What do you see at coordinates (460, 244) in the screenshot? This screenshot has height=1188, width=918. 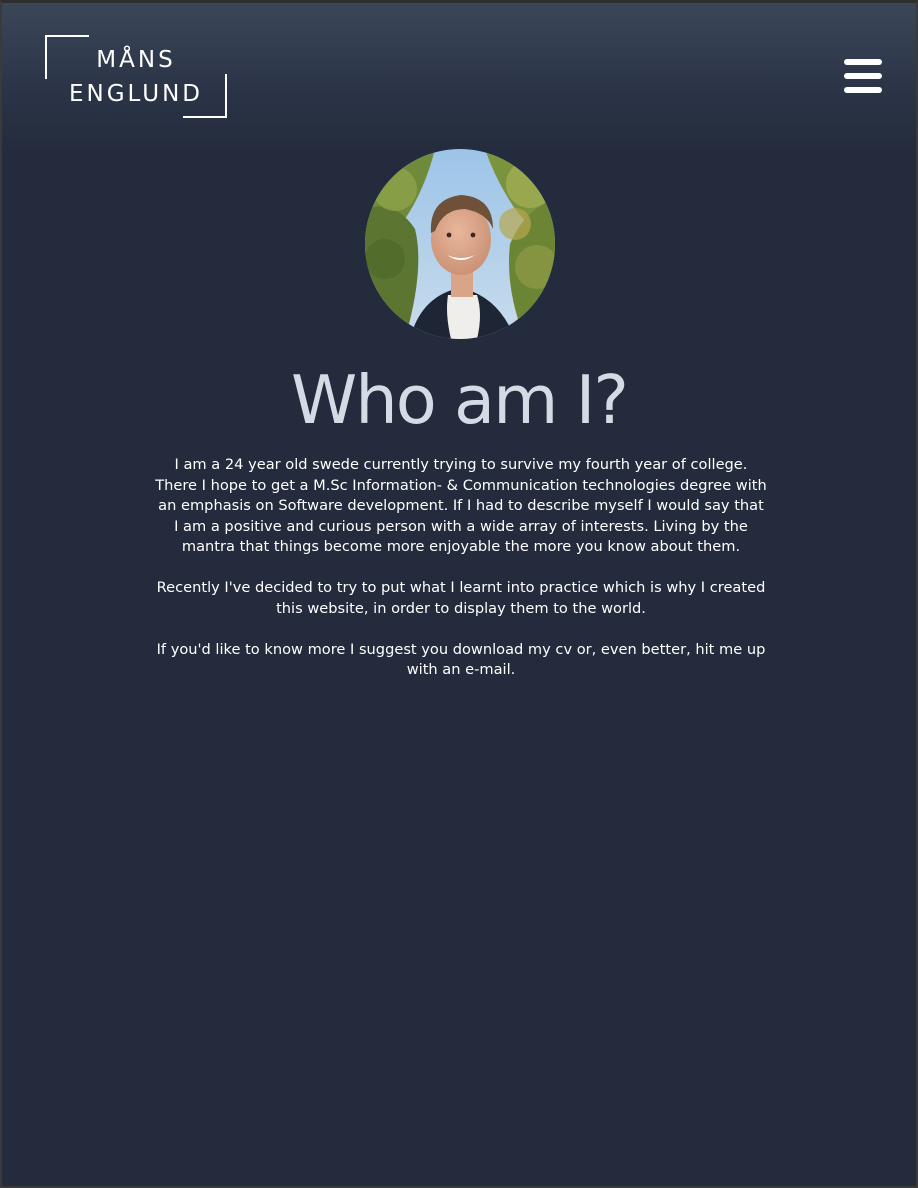 I see `profile-photo` at bounding box center [460, 244].